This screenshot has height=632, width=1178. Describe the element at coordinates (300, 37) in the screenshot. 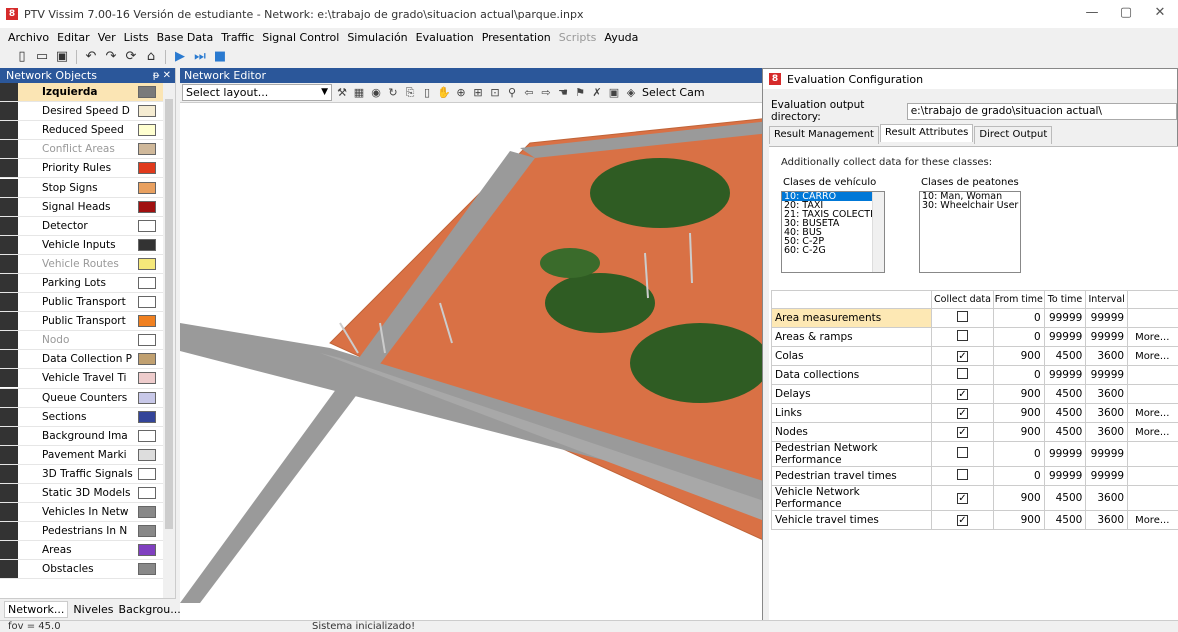

I see `menu-signal-control: Signal Control` at that location.